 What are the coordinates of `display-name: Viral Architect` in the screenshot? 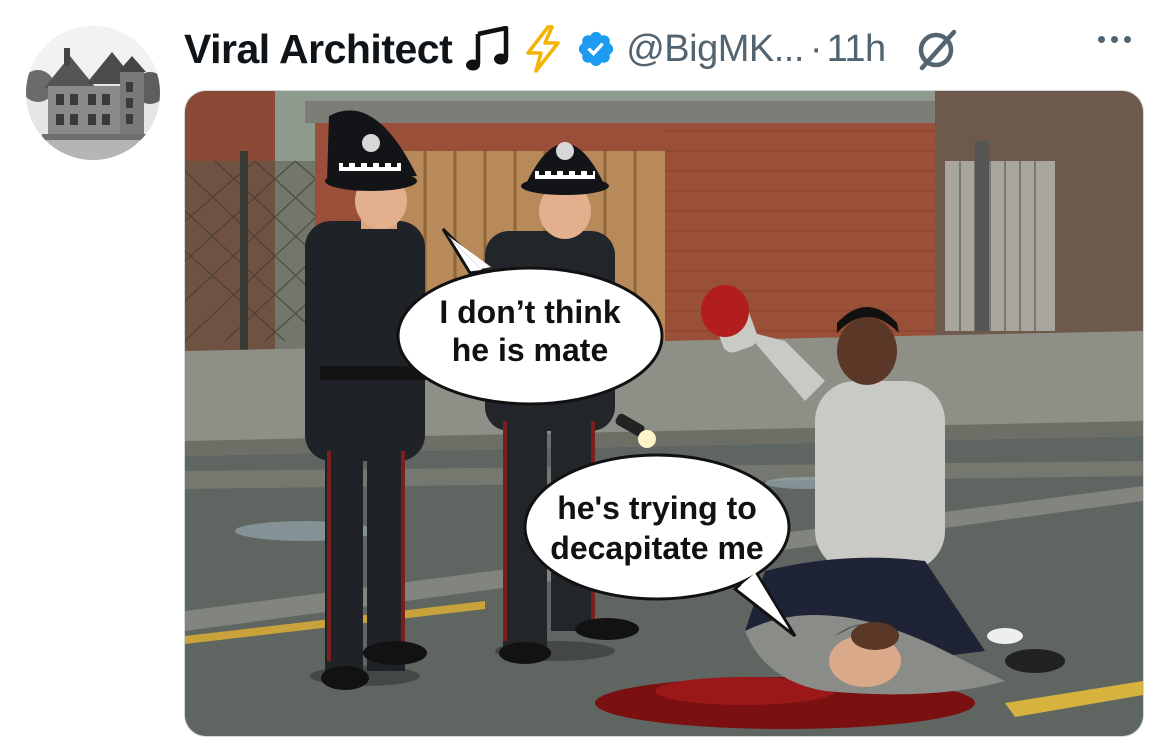 It's located at (318, 49).